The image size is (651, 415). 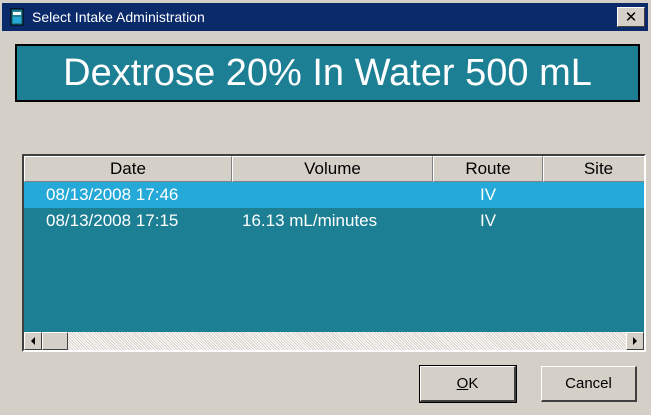 I want to click on cancel-button: Cancel, so click(x=589, y=384).